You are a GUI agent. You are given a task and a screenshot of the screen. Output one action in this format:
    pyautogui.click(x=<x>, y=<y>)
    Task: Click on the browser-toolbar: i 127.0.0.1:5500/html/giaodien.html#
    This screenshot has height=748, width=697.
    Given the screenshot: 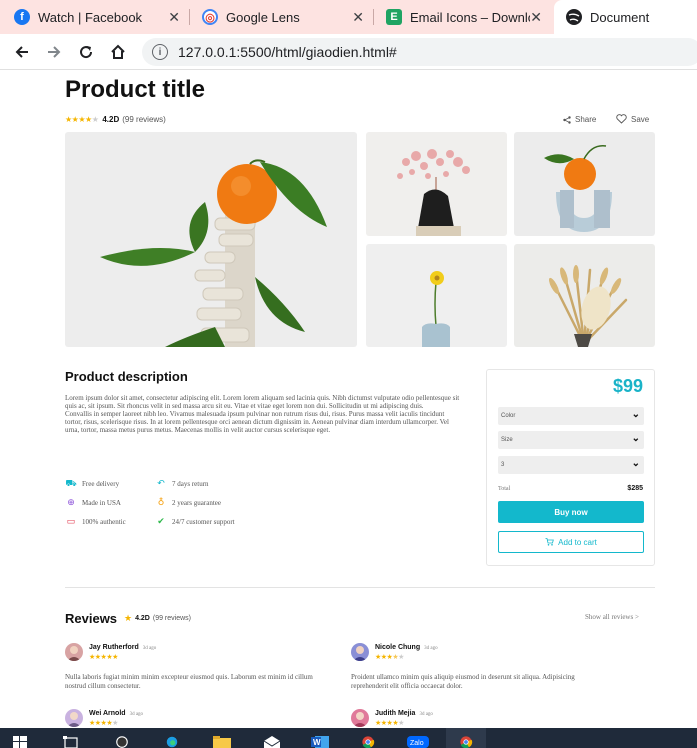 What is the action you would take?
    pyautogui.click(x=348, y=52)
    